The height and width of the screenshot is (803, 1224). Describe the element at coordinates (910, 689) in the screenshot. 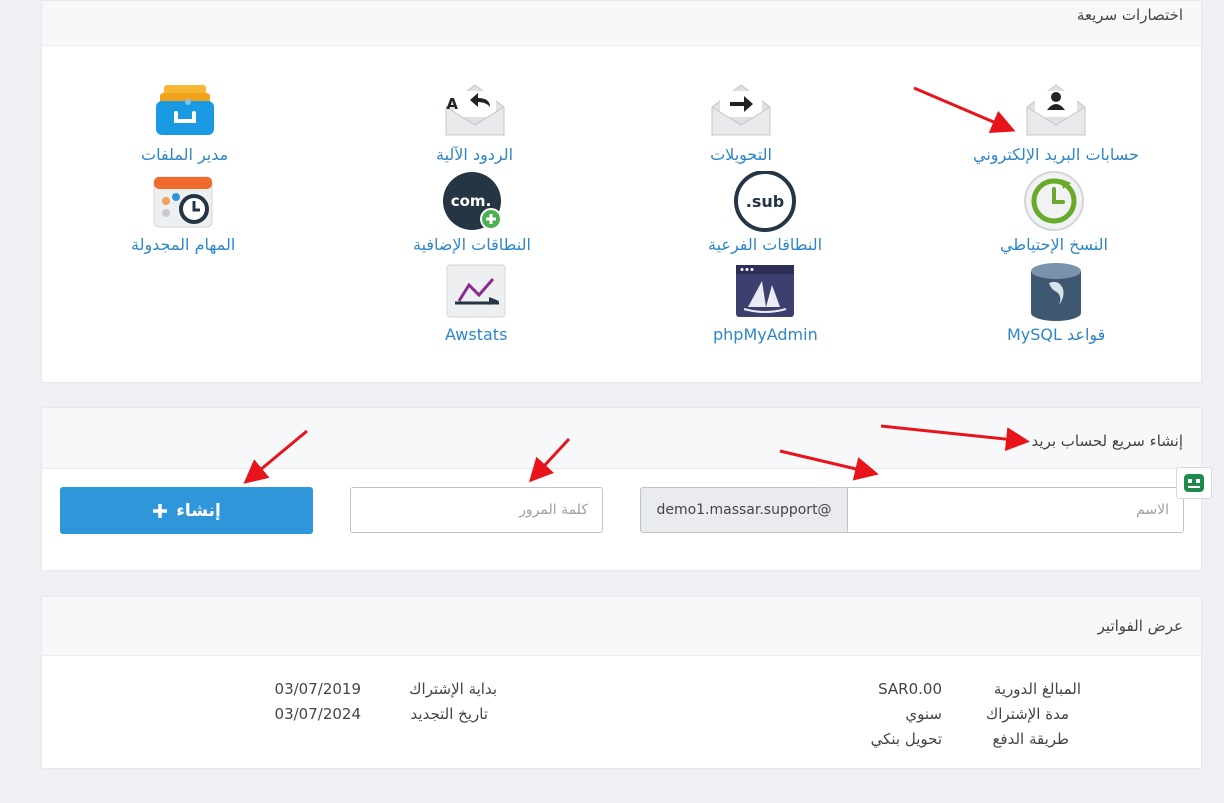

I see `invoice-value: SAR0.00` at that location.